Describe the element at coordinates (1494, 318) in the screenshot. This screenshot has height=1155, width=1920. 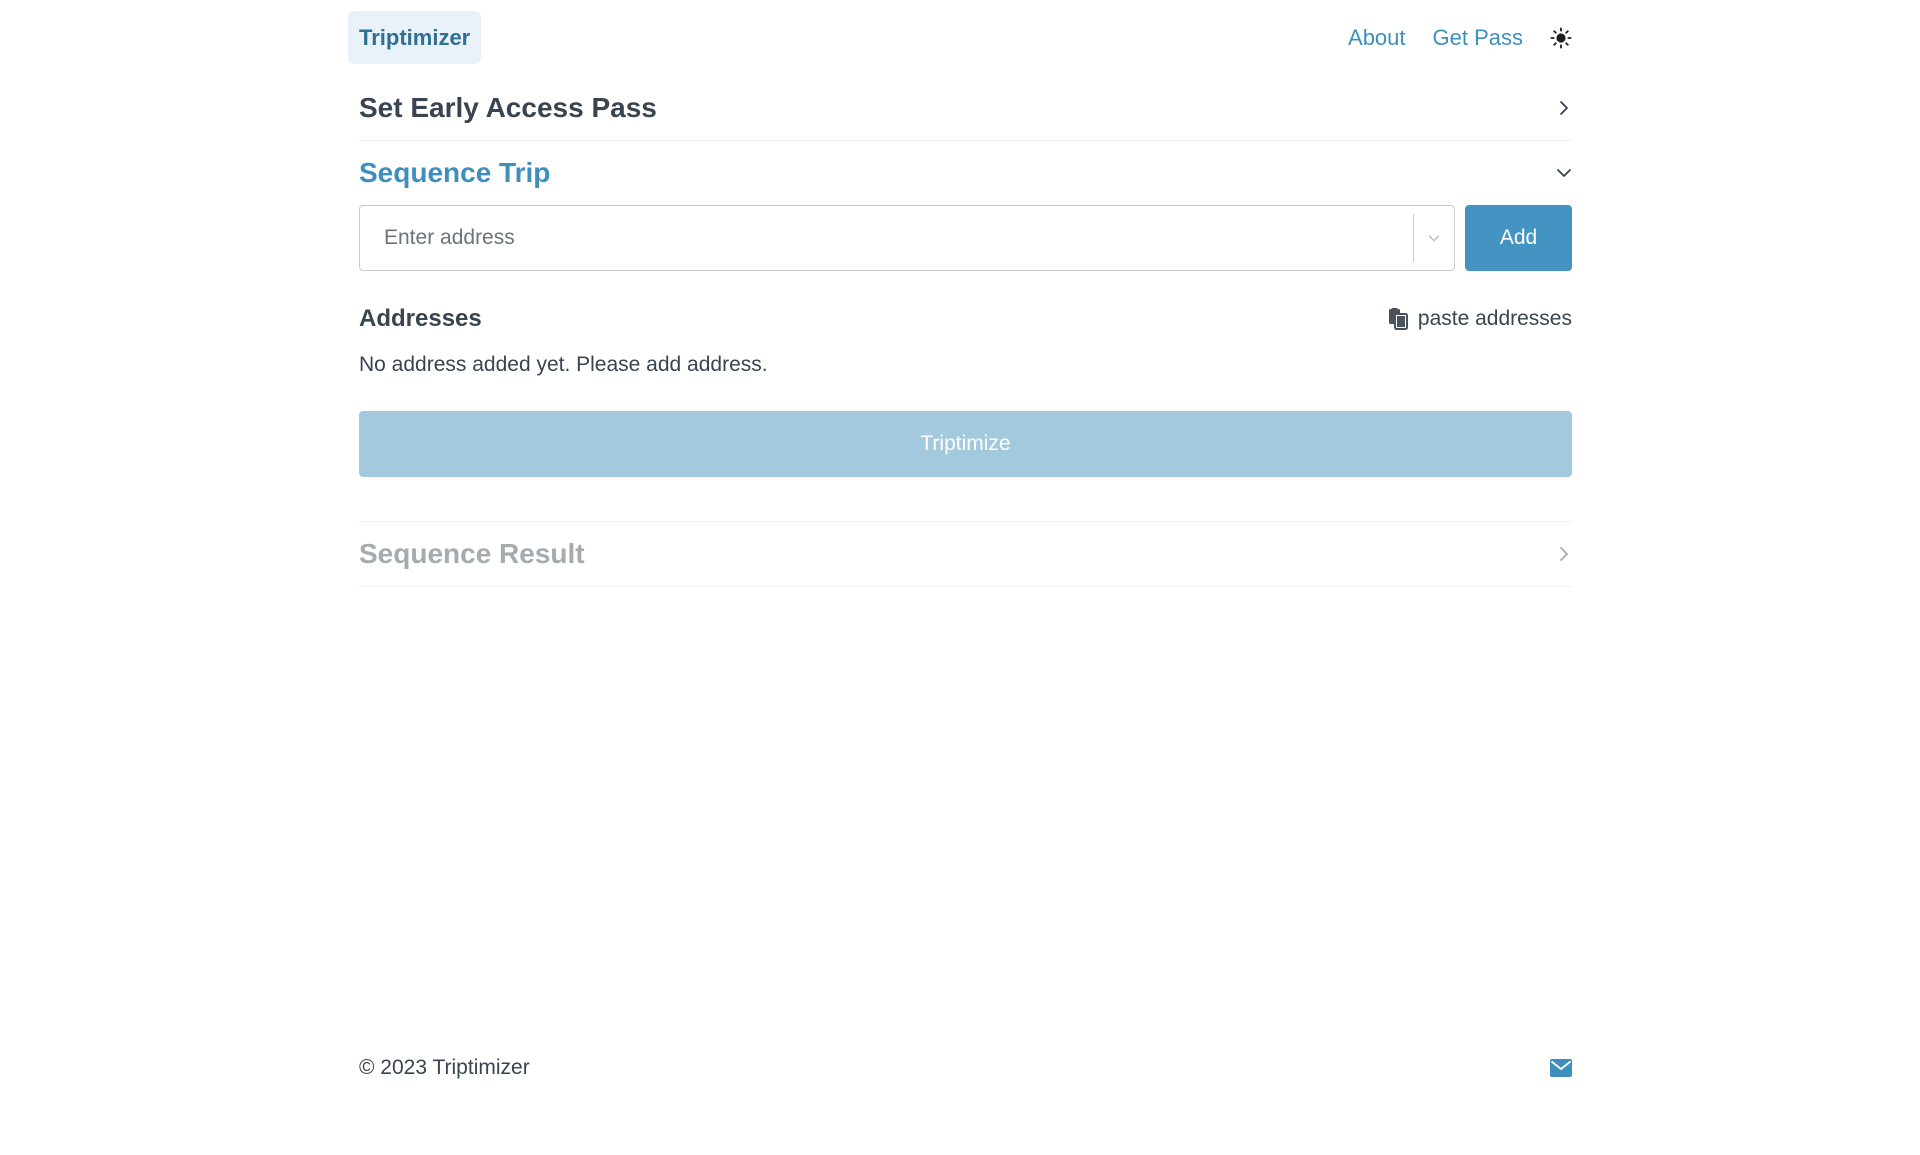
I see `paste-addresses-label: paste addresses` at that location.